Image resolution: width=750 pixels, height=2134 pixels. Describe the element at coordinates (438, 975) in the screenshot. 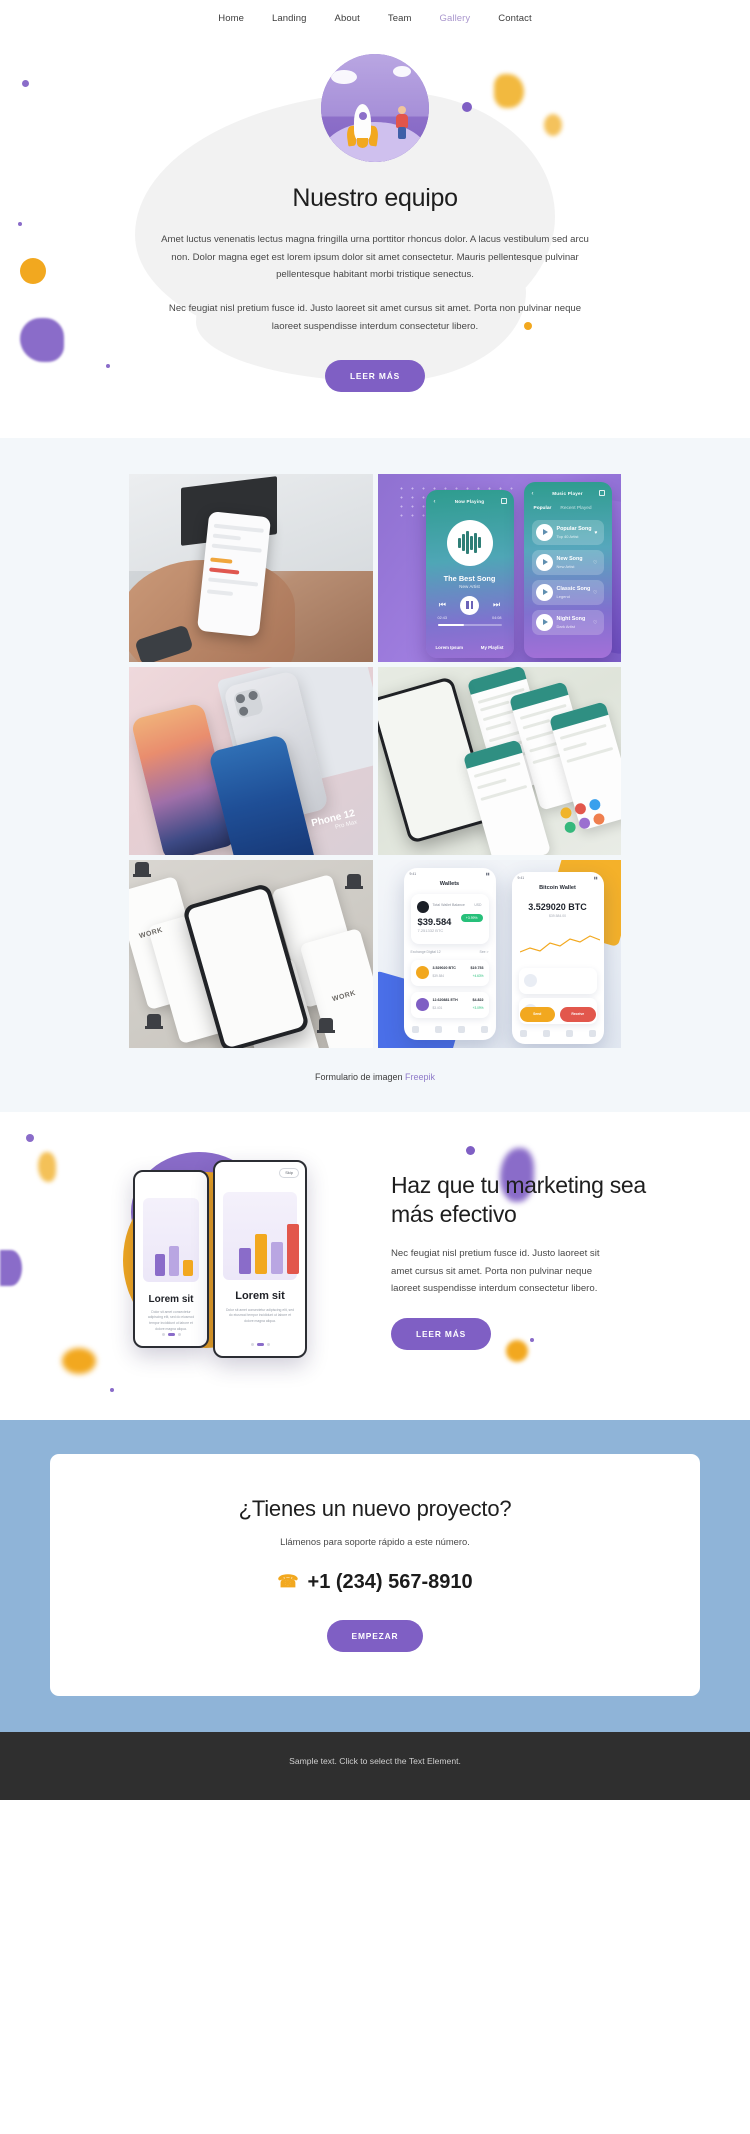

I see `asset-sub: $39.584` at that location.